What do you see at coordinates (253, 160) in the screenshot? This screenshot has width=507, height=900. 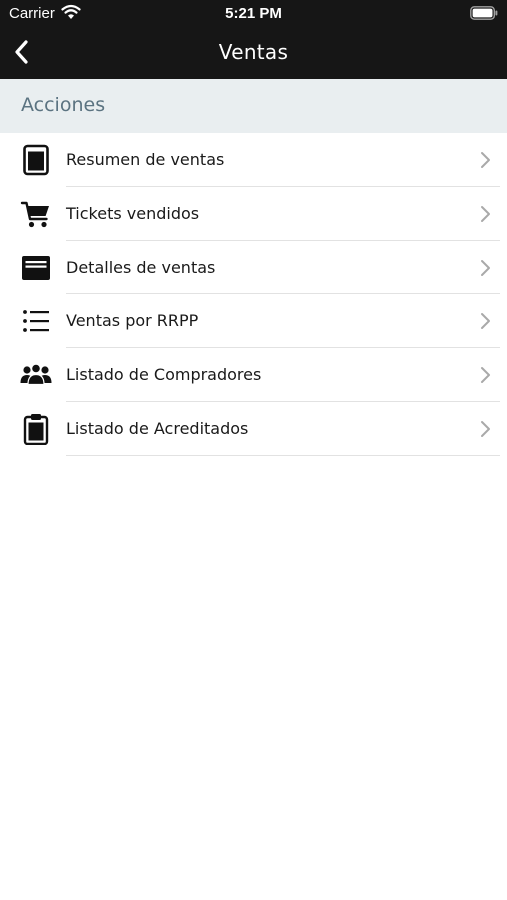 I see `list-item-resumen-de-ventas: Resumen de ventas` at bounding box center [253, 160].